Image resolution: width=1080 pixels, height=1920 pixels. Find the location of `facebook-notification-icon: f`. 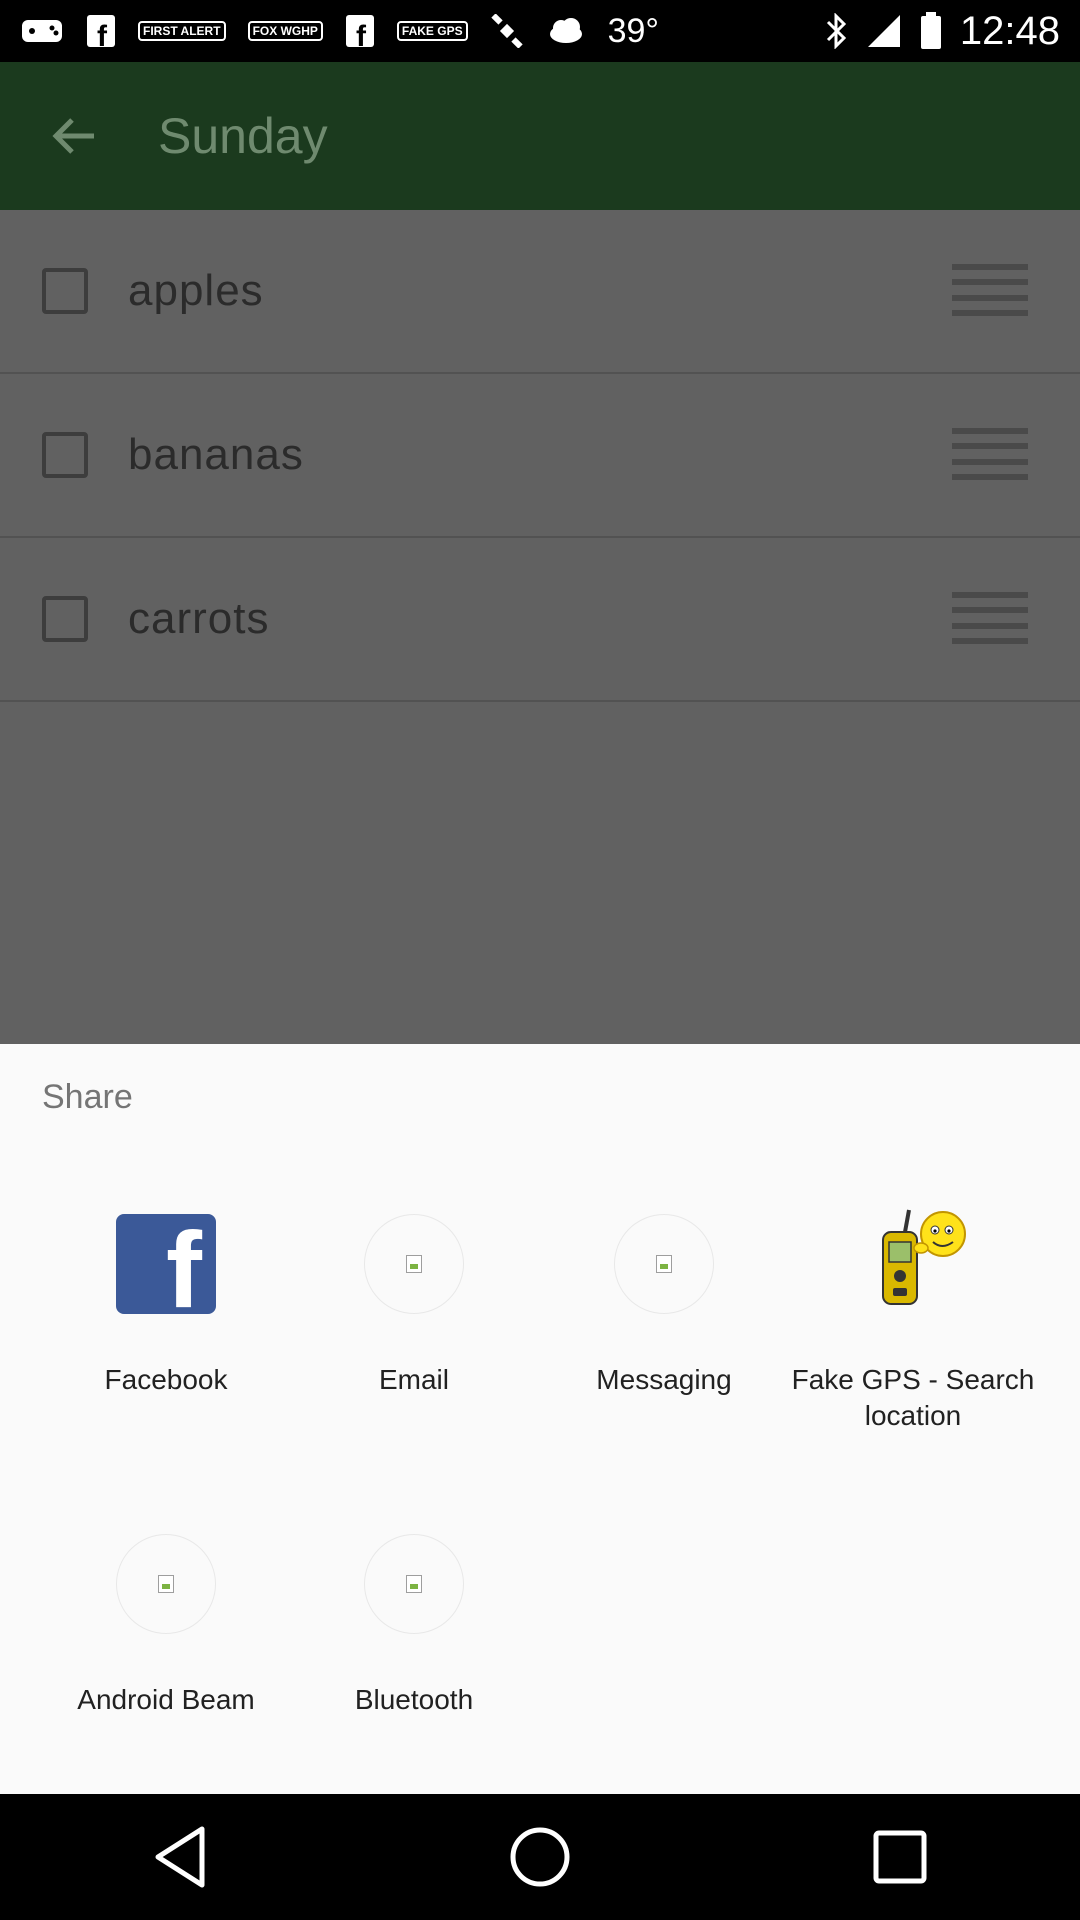

facebook-notification-icon: f is located at coordinates (101, 31).